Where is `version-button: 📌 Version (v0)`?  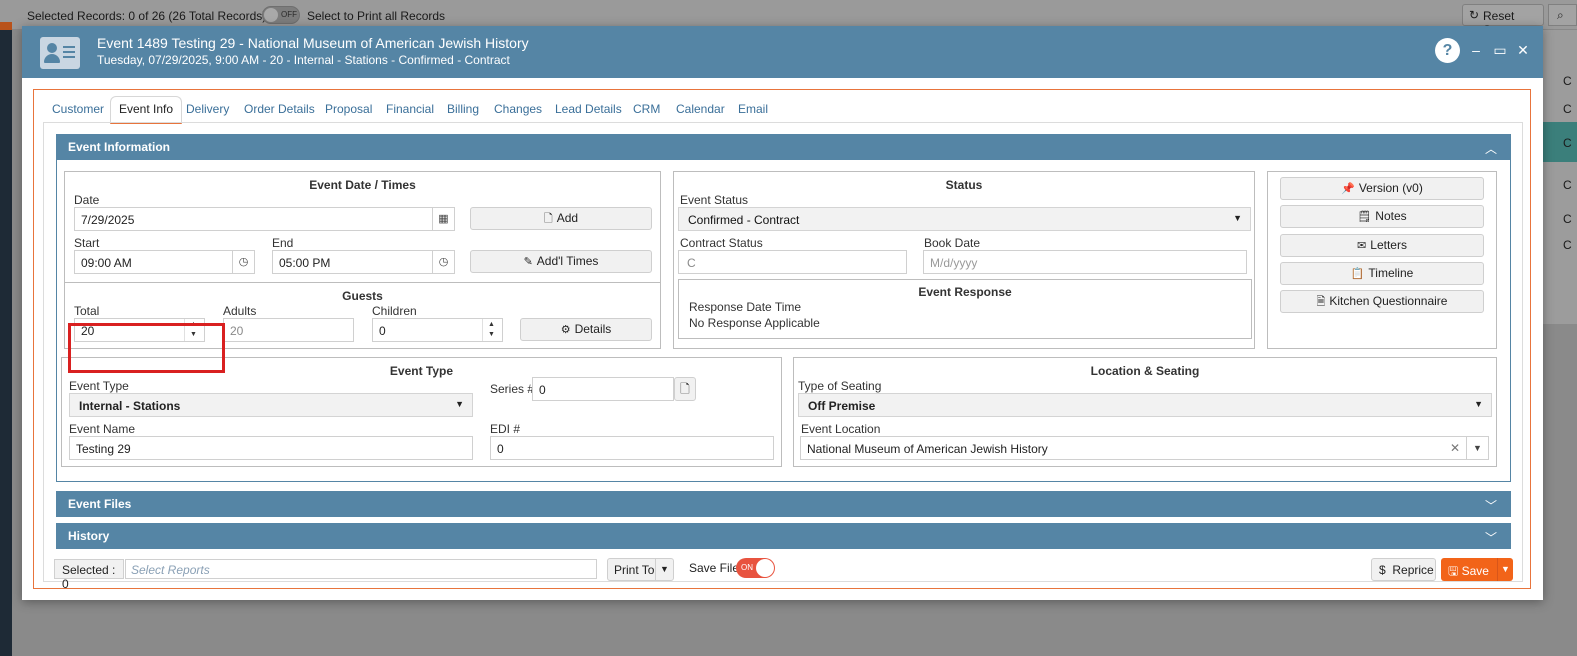 version-button: 📌 Version (v0) is located at coordinates (1382, 188).